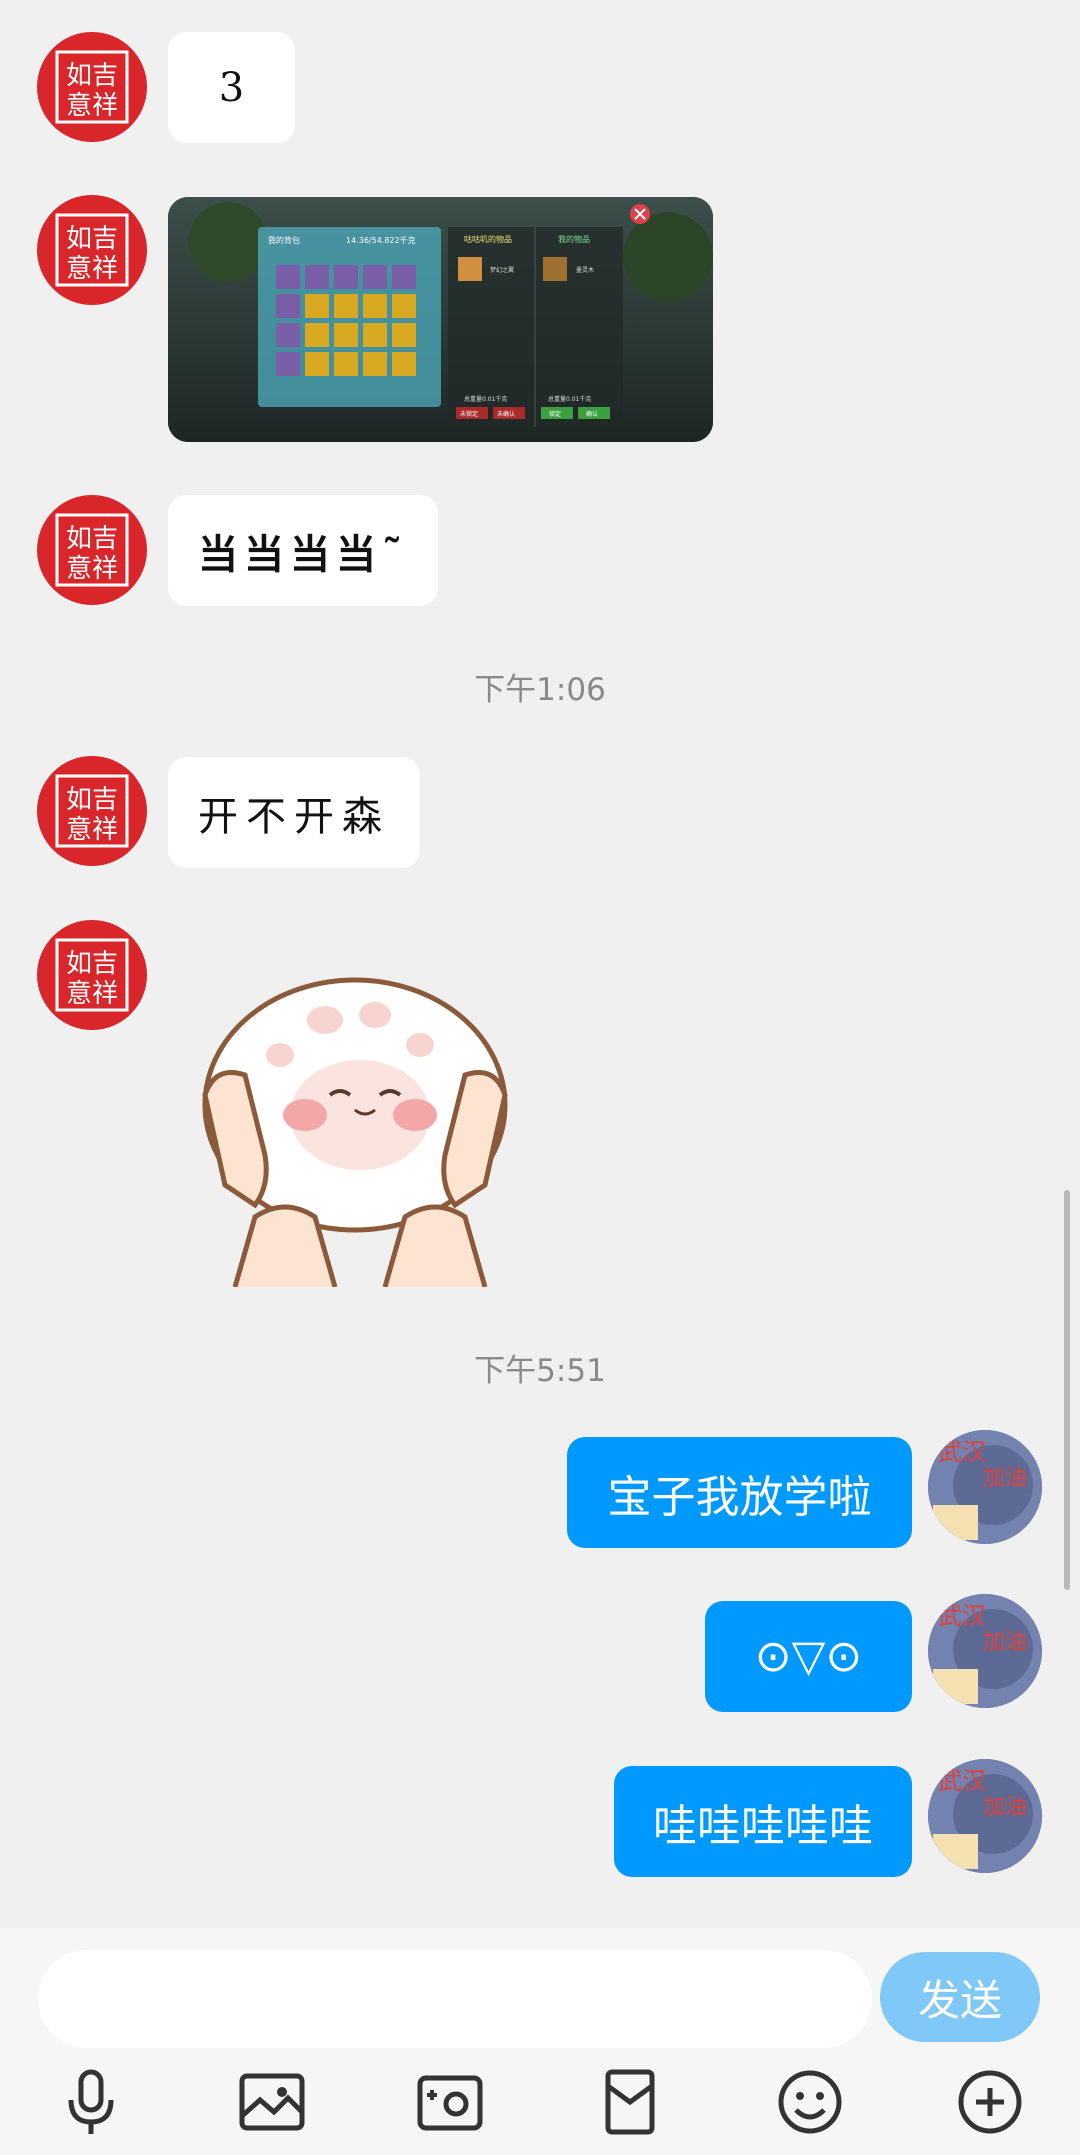  What do you see at coordinates (592, 414) in the screenshot?
I see `svg-text: 确认` at bounding box center [592, 414].